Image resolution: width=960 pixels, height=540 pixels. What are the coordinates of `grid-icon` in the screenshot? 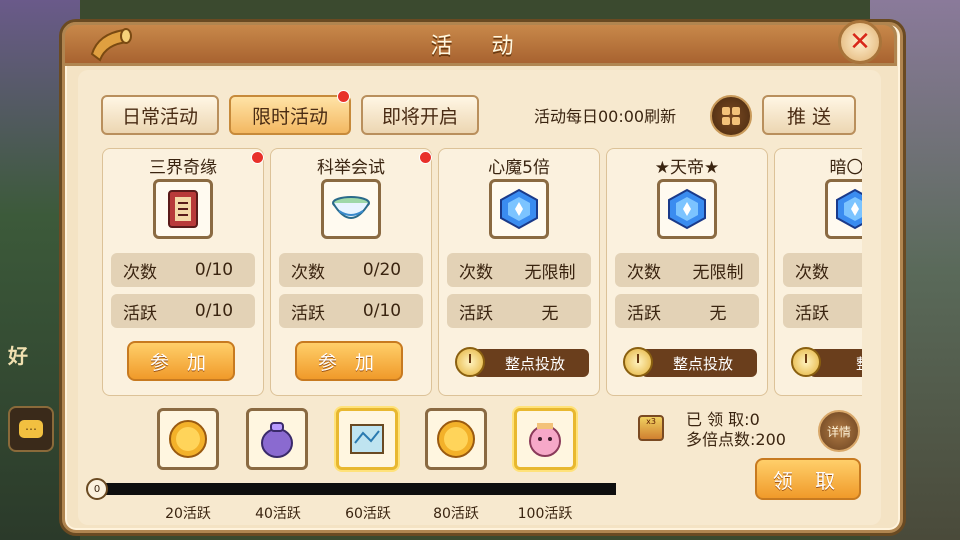 It's located at (731, 116).